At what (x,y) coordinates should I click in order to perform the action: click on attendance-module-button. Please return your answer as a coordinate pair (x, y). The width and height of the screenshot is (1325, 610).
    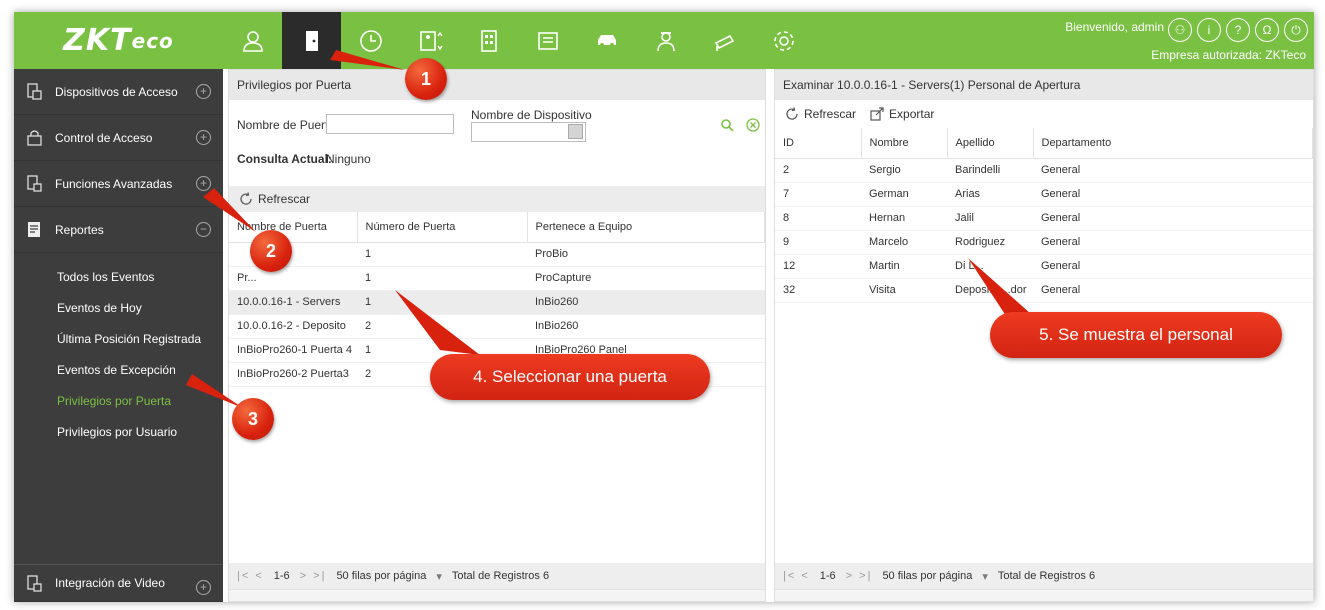
    Looking at the image, I should click on (370, 40).